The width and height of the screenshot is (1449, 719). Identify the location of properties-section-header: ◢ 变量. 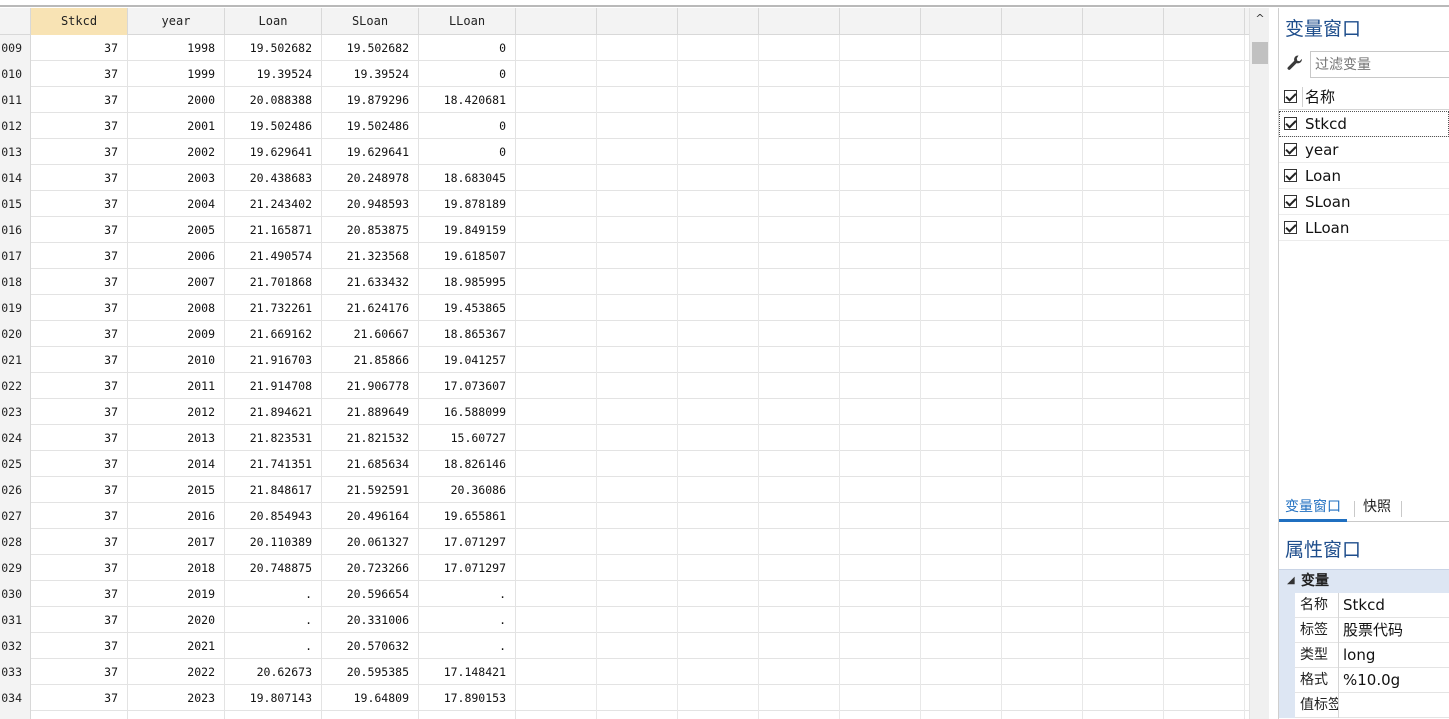
(1364, 581).